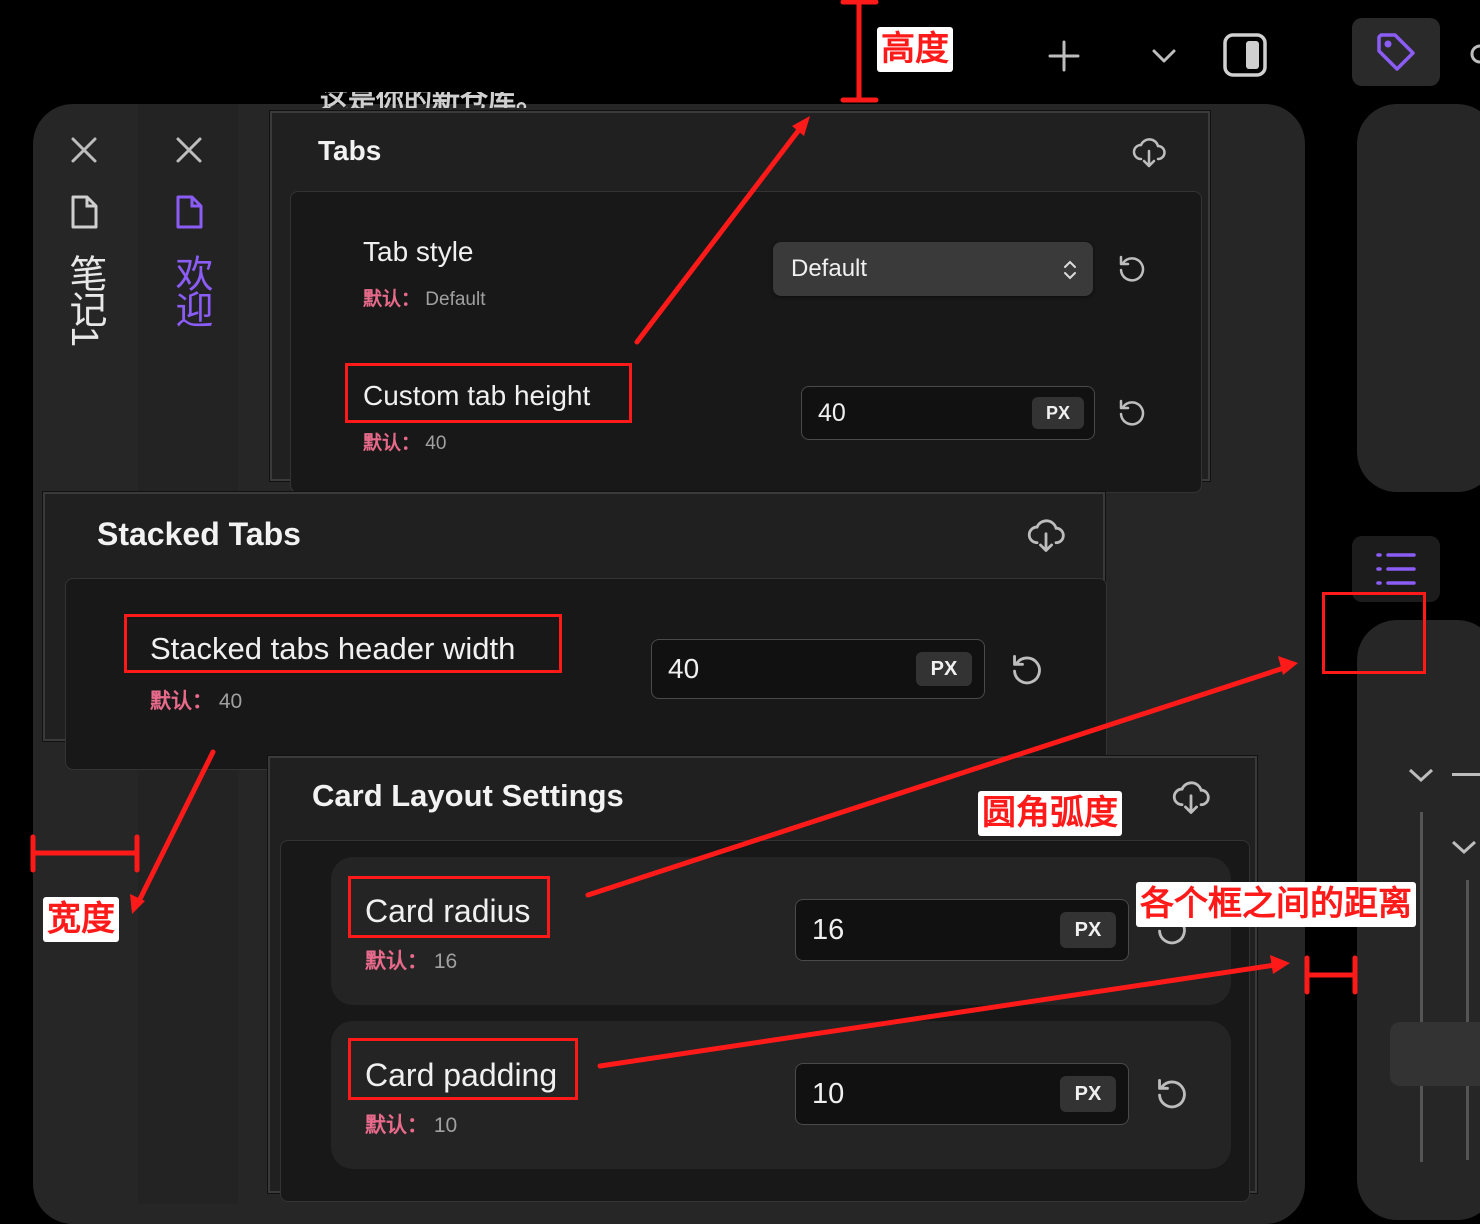 This screenshot has width=1480, height=1224. What do you see at coordinates (81, 919) in the screenshot?
I see `annotation-label-width: 宽度` at bounding box center [81, 919].